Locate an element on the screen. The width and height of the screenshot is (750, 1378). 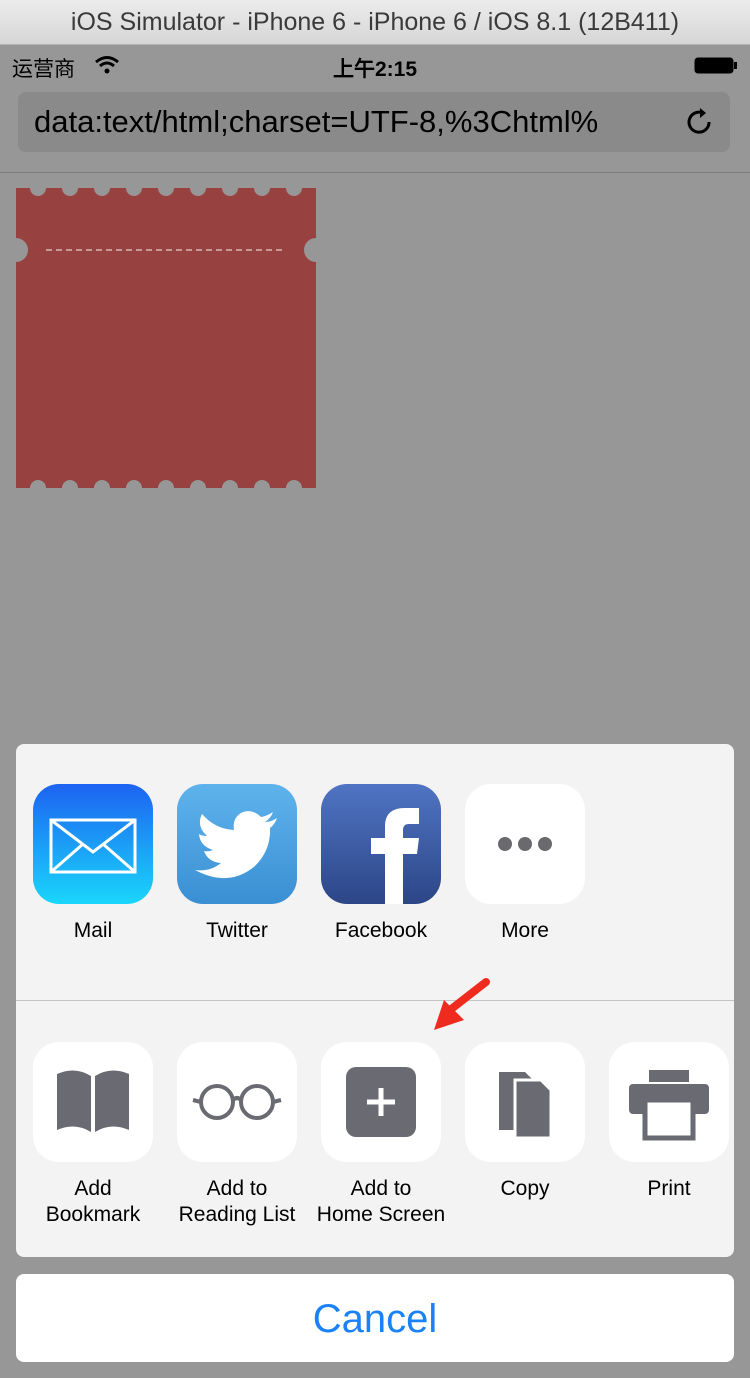
action-add-reading-list is located at coordinates (237, 1102).